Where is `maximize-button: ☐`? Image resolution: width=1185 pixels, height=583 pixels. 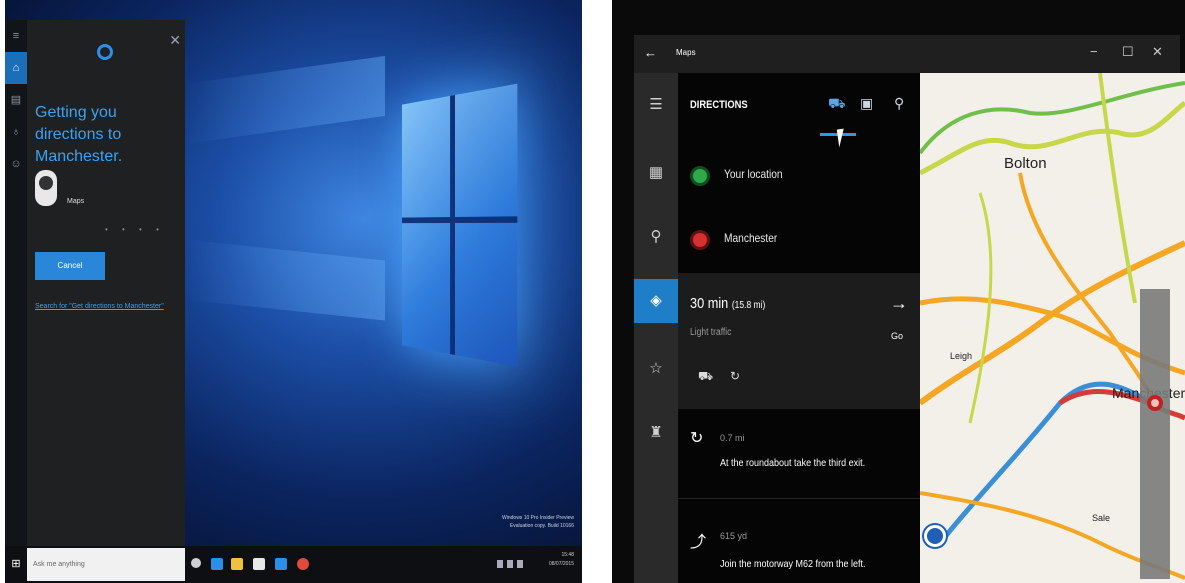
maximize-button: ☐ is located at coordinates (1128, 52).